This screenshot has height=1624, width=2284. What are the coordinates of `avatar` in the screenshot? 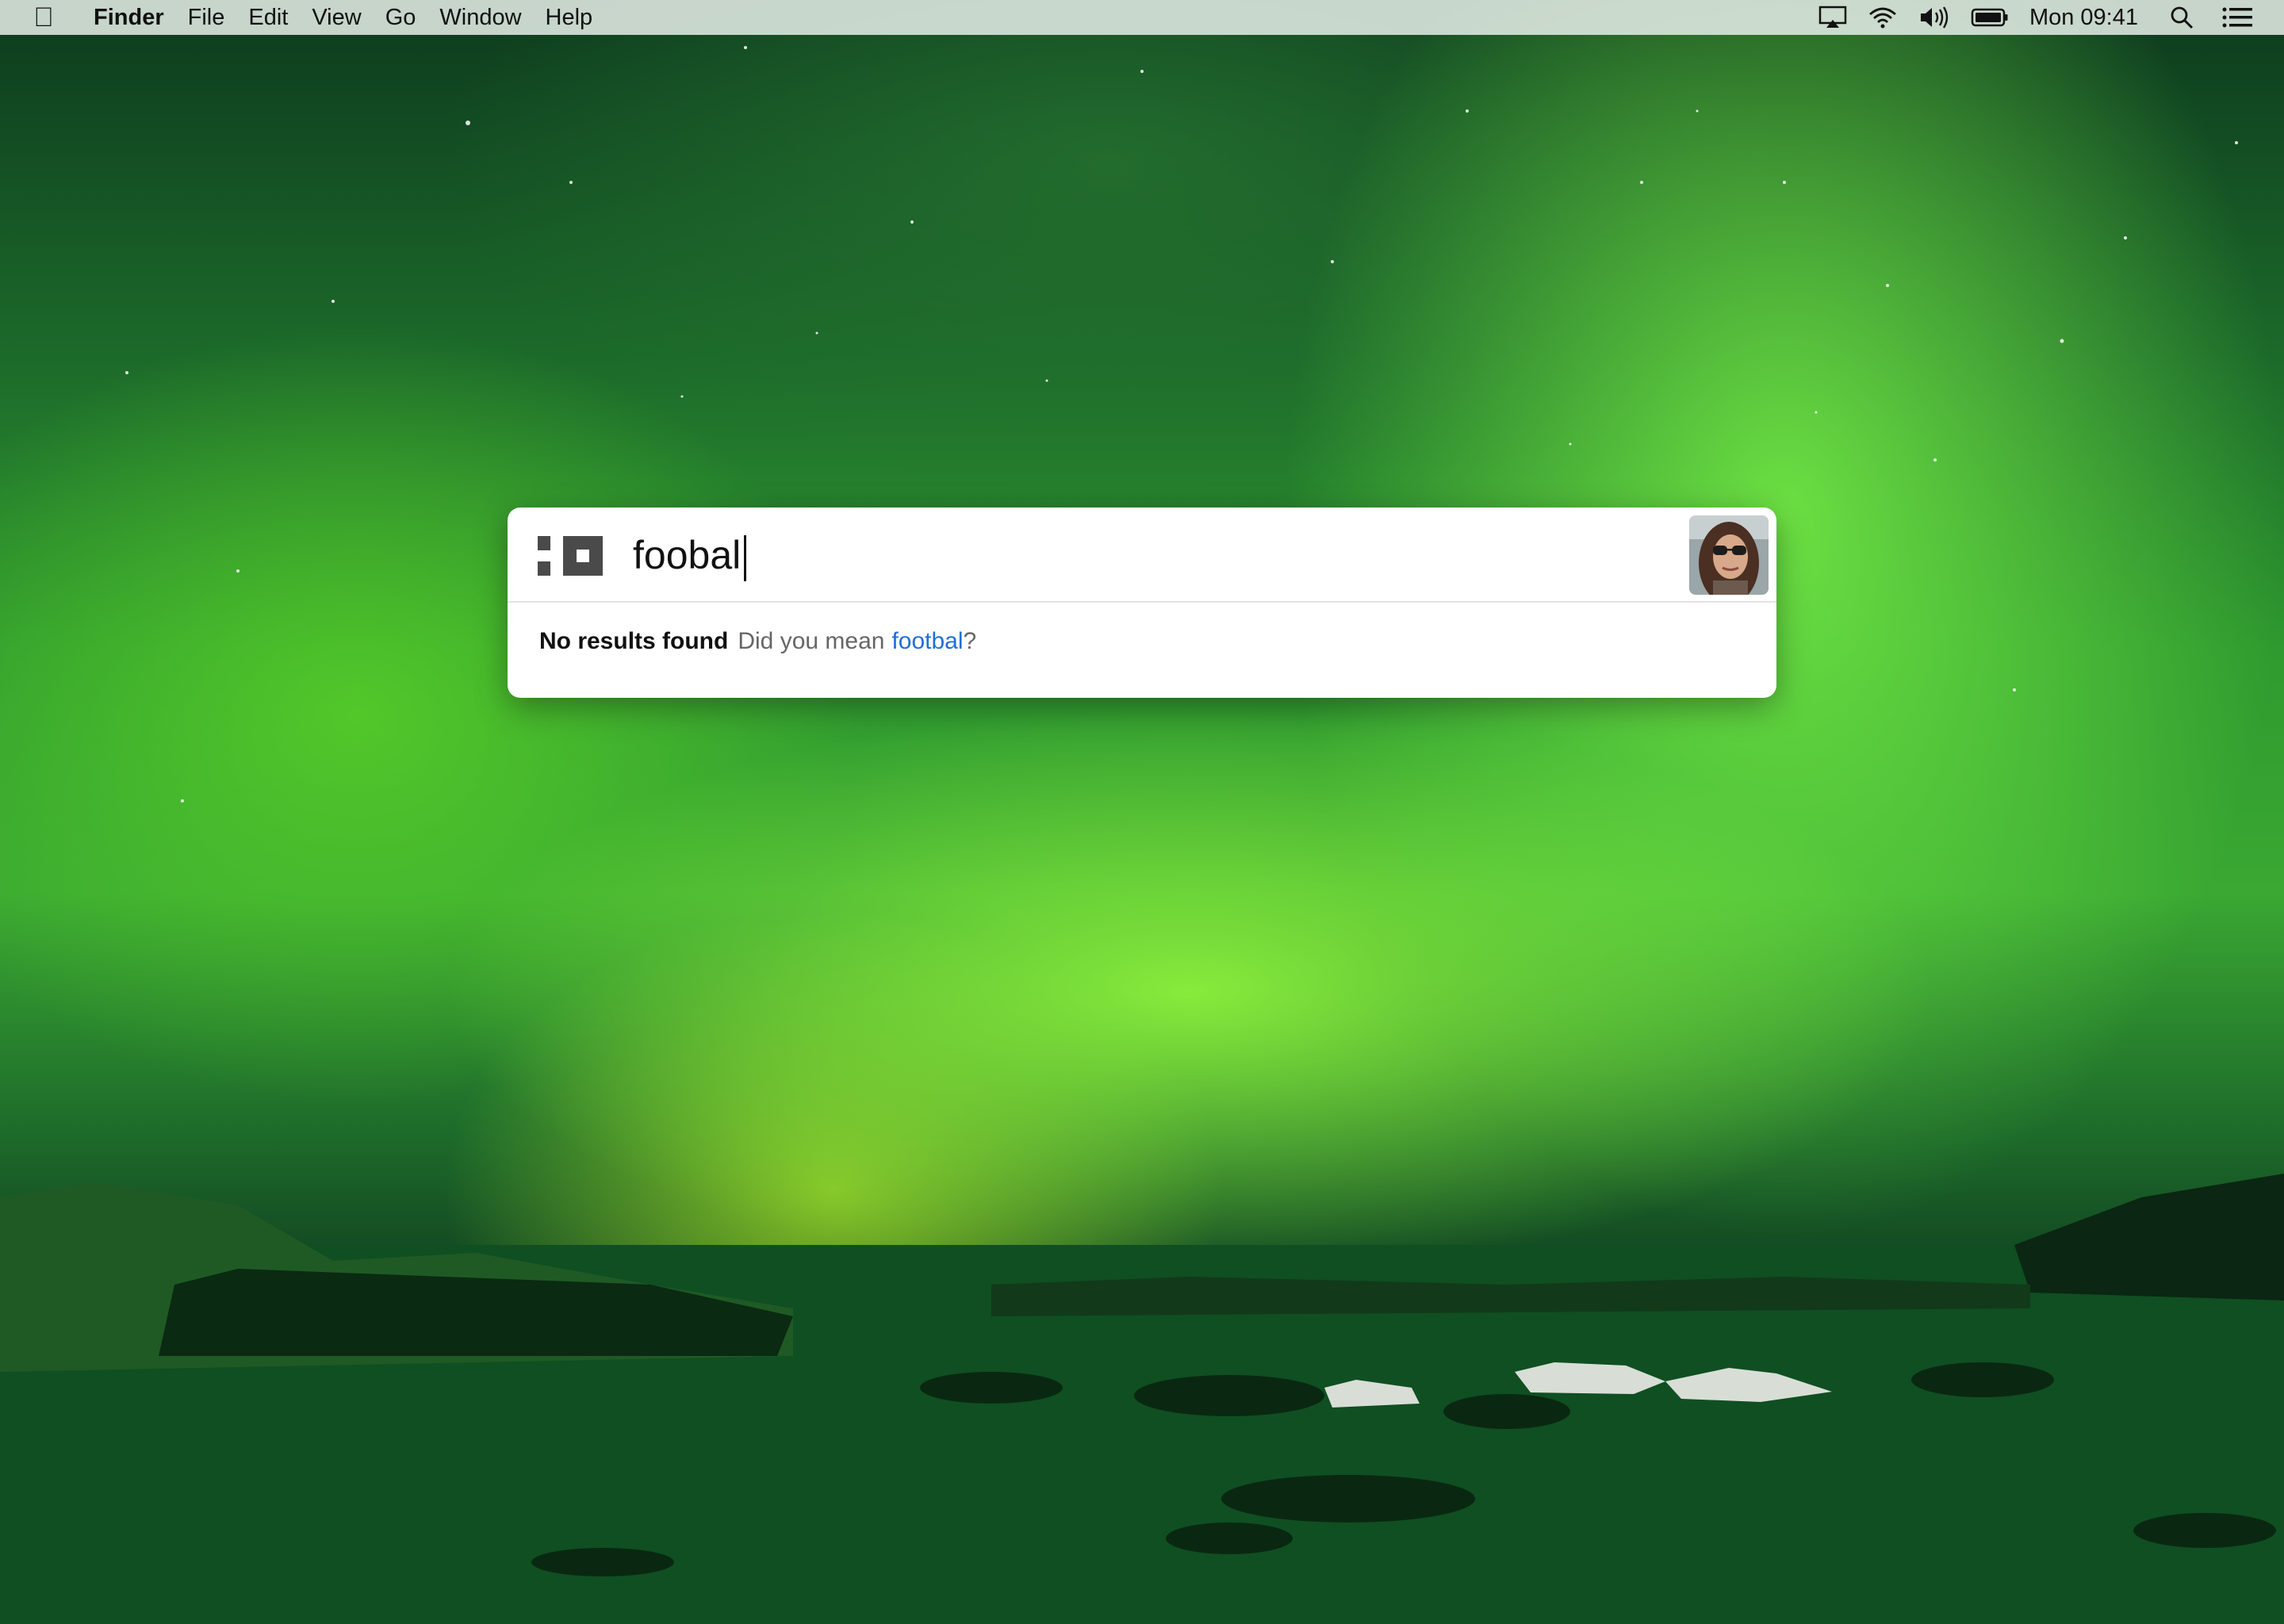 It's located at (1729, 555).